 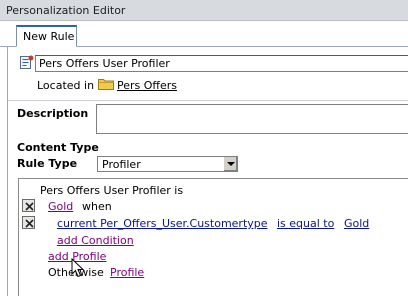 What do you see at coordinates (49, 36) in the screenshot?
I see `tab-new-rule-label: New Rule` at bounding box center [49, 36].